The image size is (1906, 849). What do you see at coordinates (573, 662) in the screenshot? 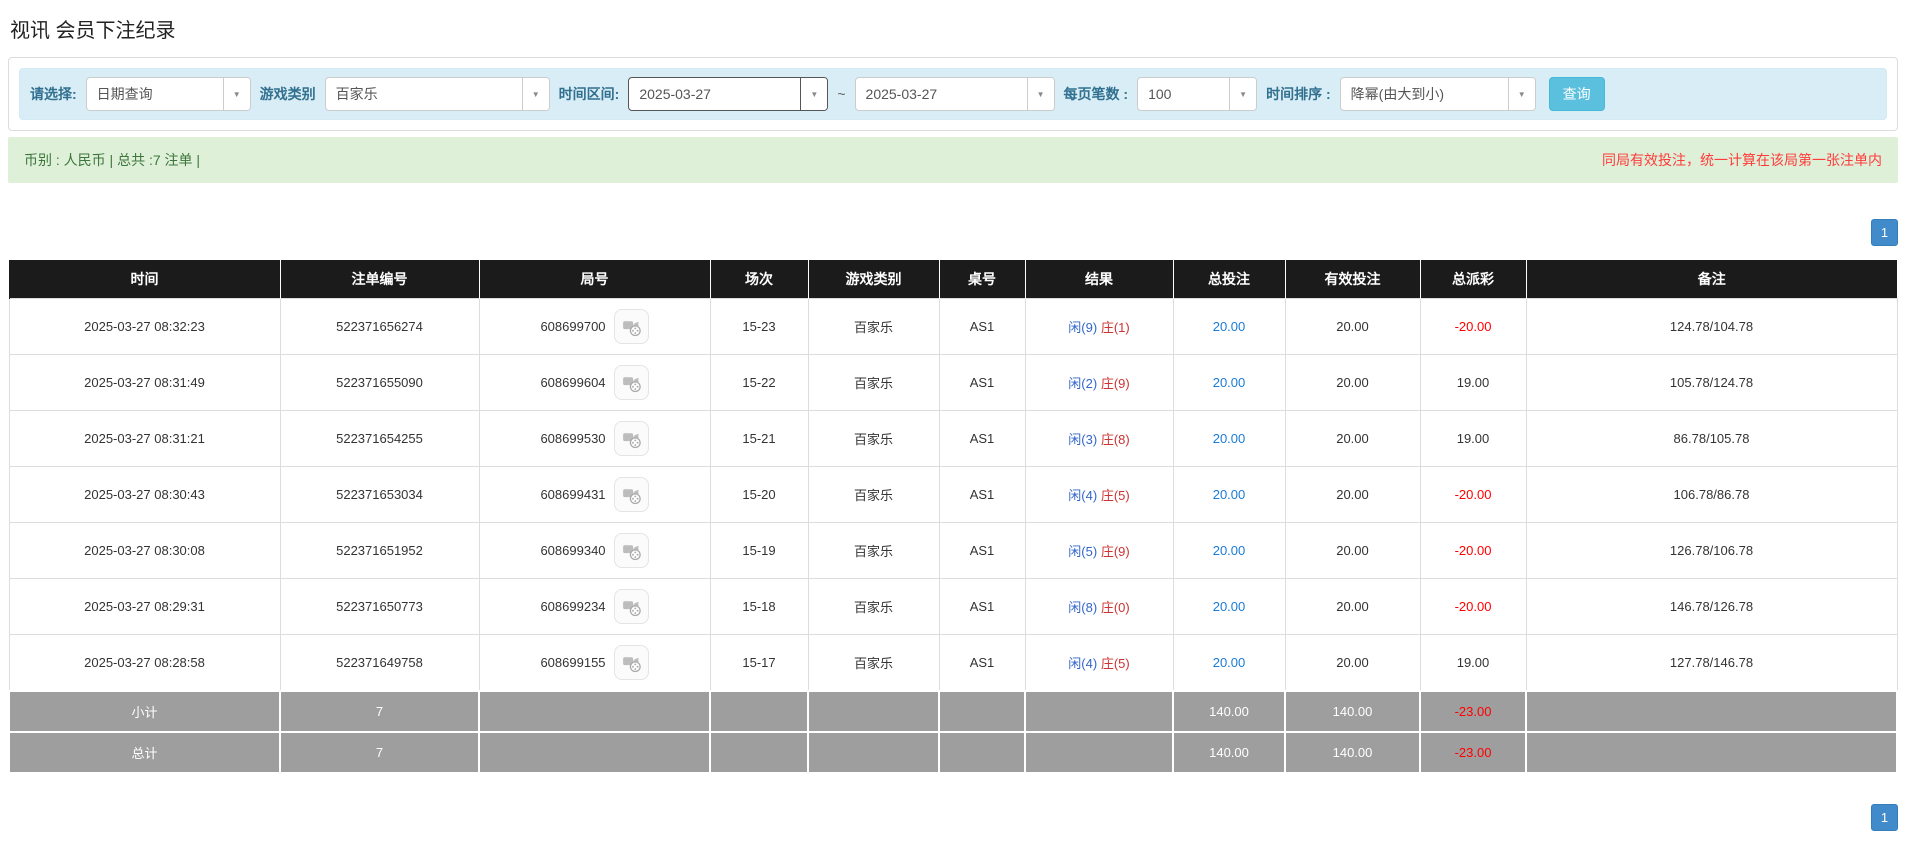
I see `round-number: 608699155` at bounding box center [573, 662].